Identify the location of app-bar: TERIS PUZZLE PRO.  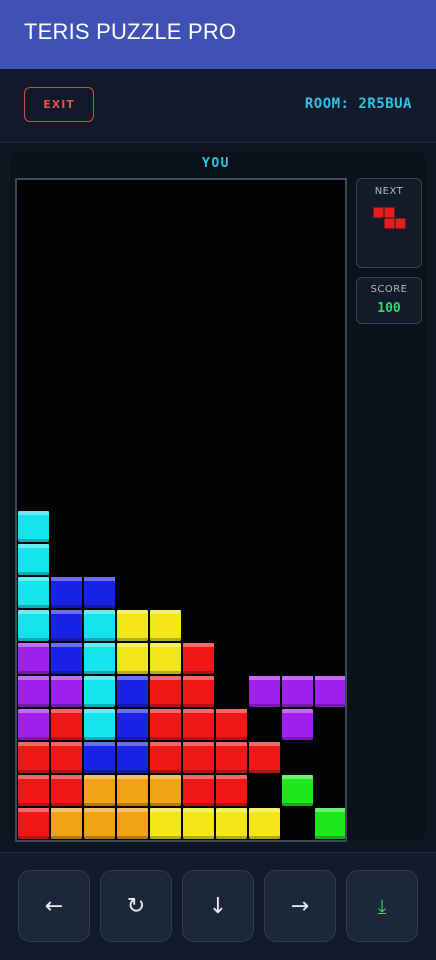
(218, 34).